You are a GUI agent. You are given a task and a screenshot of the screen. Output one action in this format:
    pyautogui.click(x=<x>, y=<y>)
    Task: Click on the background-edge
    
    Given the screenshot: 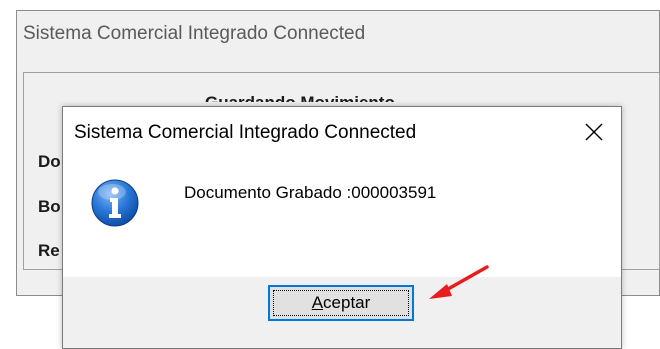 What is the action you would take?
    pyautogui.click(x=8, y=174)
    